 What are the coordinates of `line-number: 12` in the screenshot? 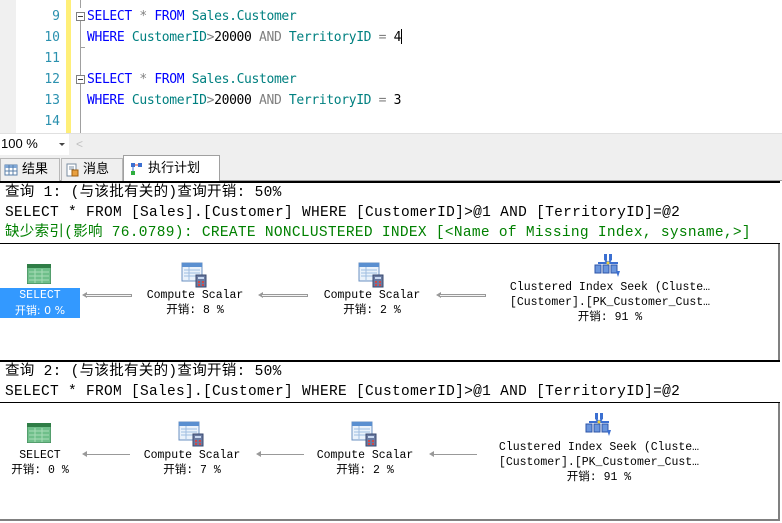 It's located at (52, 79).